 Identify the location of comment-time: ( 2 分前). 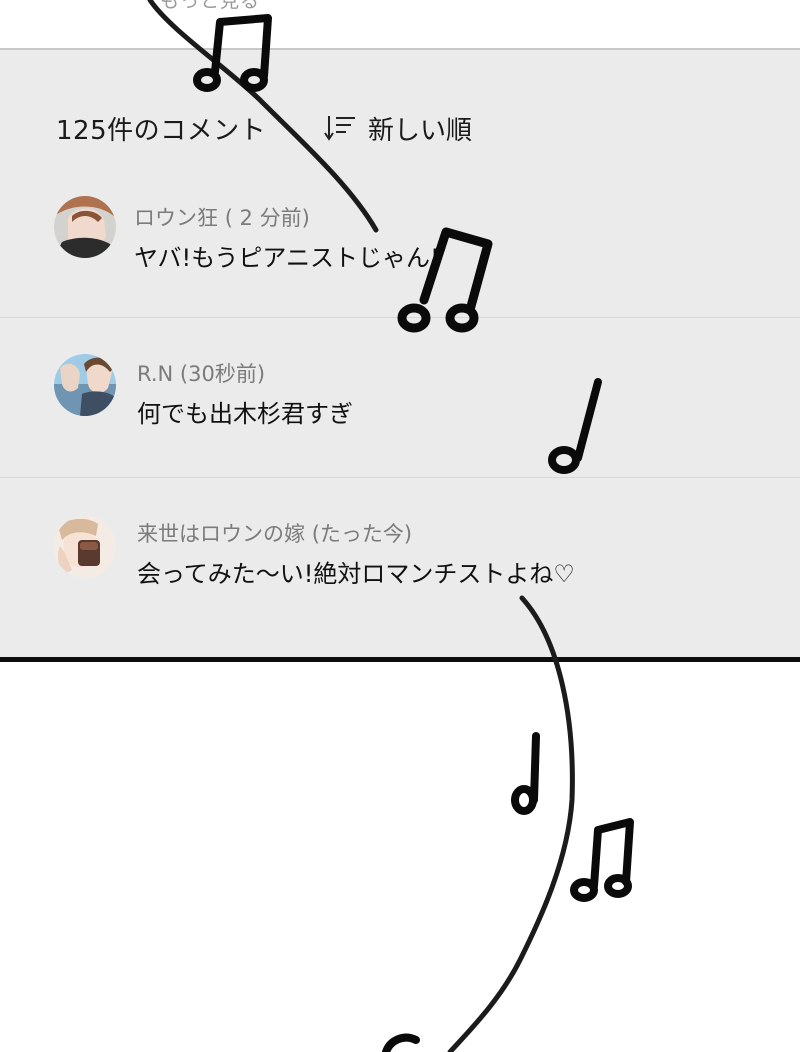
(267, 218).